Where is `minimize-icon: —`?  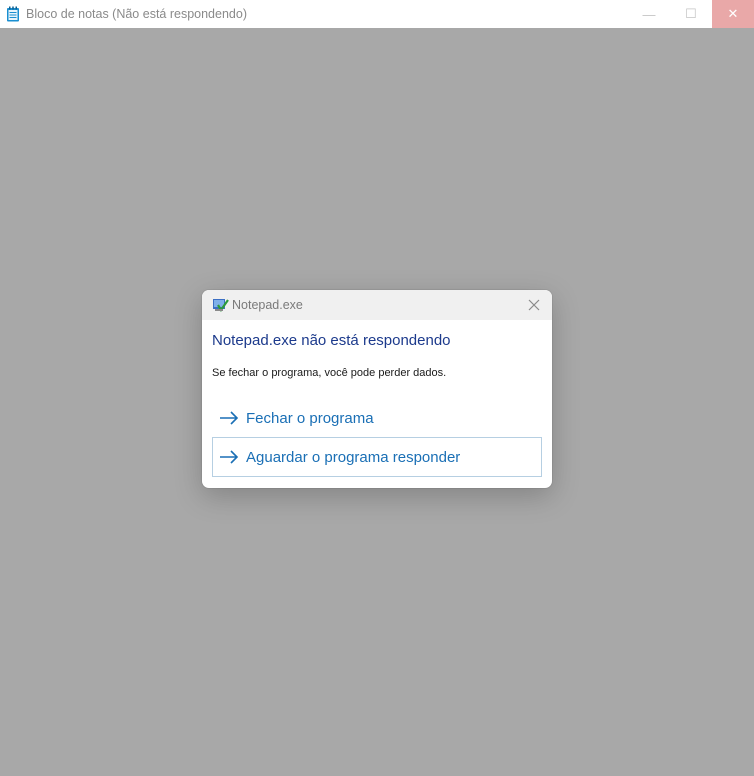 minimize-icon: — is located at coordinates (649, 14).